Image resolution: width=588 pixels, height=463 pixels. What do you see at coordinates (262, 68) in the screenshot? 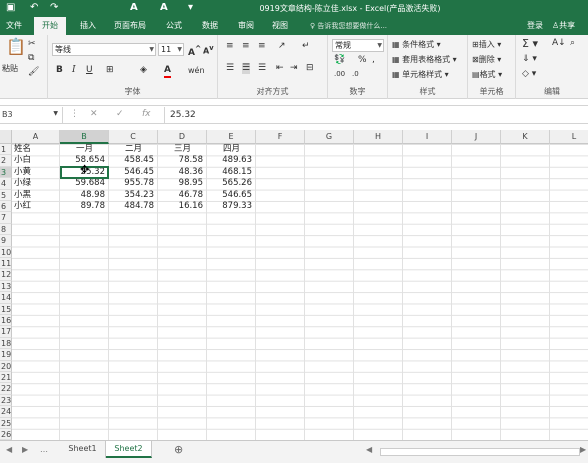
I see `align-right-icon: ☰` at bounding box center [262, 68].